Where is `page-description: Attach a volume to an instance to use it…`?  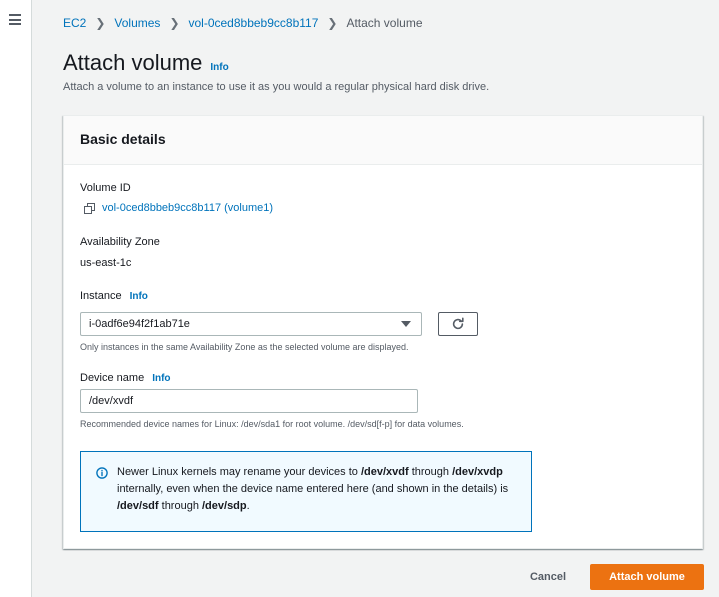
page-description: Attach a volume to an instance to use it… is located at coordinates (276, 87).